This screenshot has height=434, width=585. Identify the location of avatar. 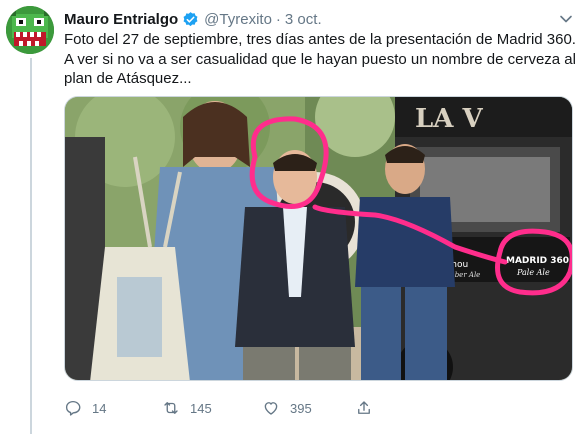
(30, 30).